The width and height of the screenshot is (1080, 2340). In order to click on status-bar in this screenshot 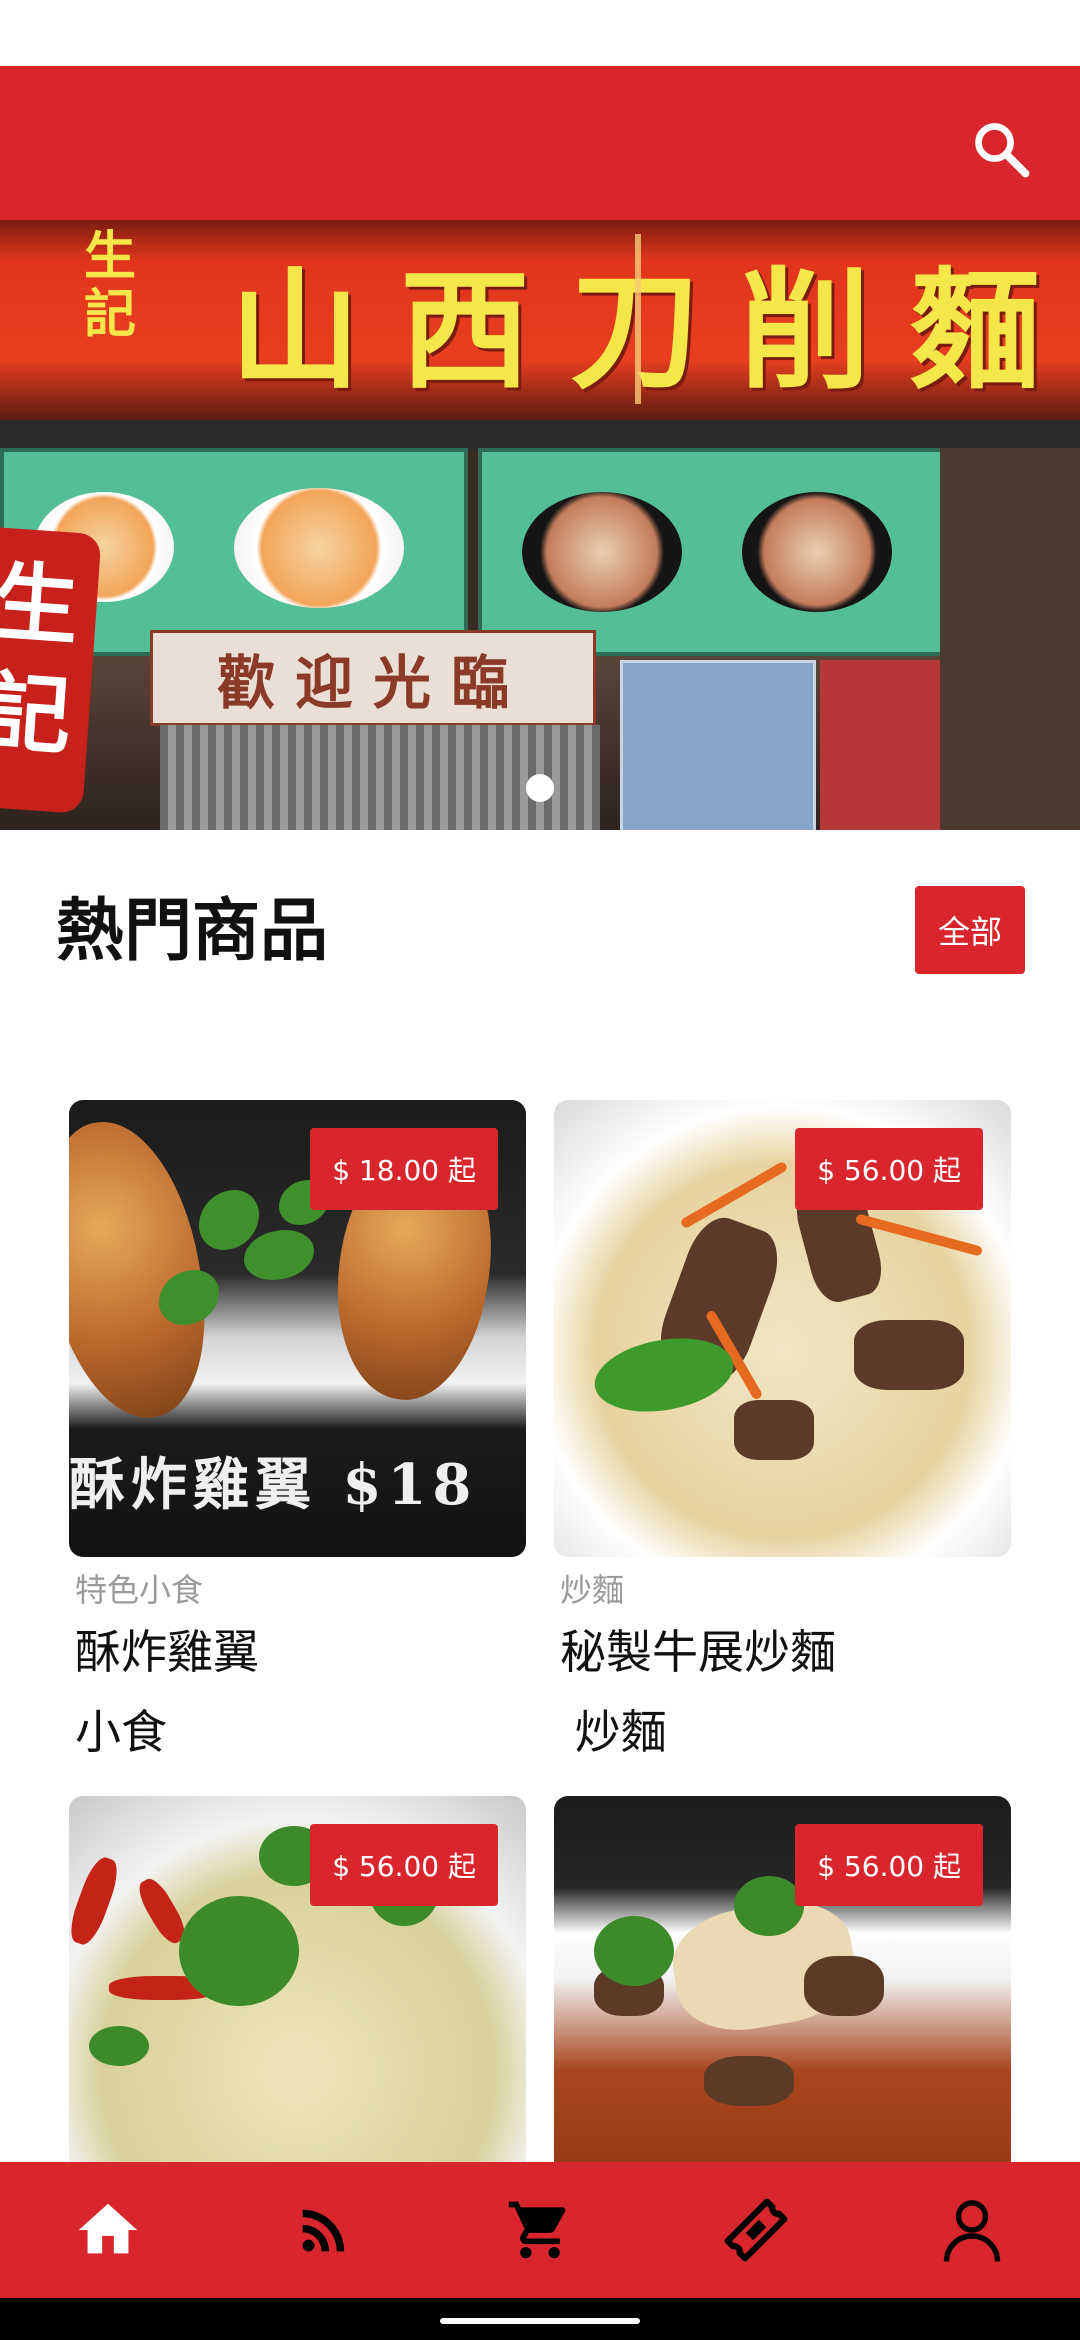, I will do `click(540, 33)`.